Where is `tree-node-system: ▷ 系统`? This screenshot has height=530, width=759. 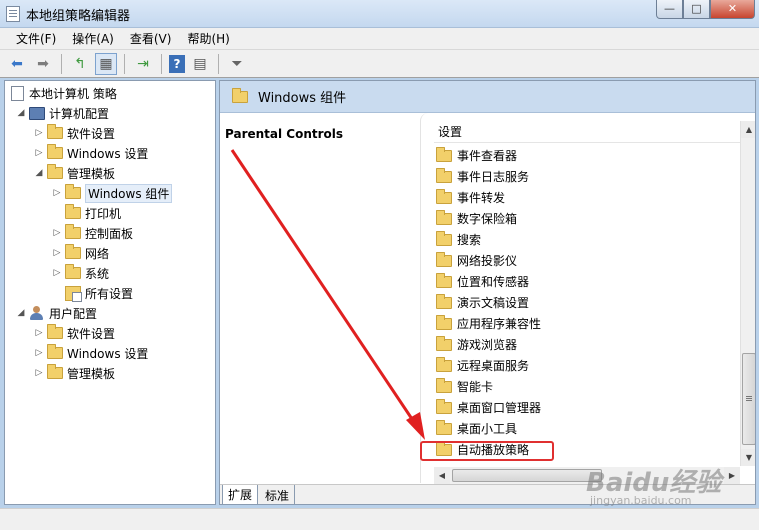 tree-node-system: ▷ 系统 is located at coordinates (80, 273).